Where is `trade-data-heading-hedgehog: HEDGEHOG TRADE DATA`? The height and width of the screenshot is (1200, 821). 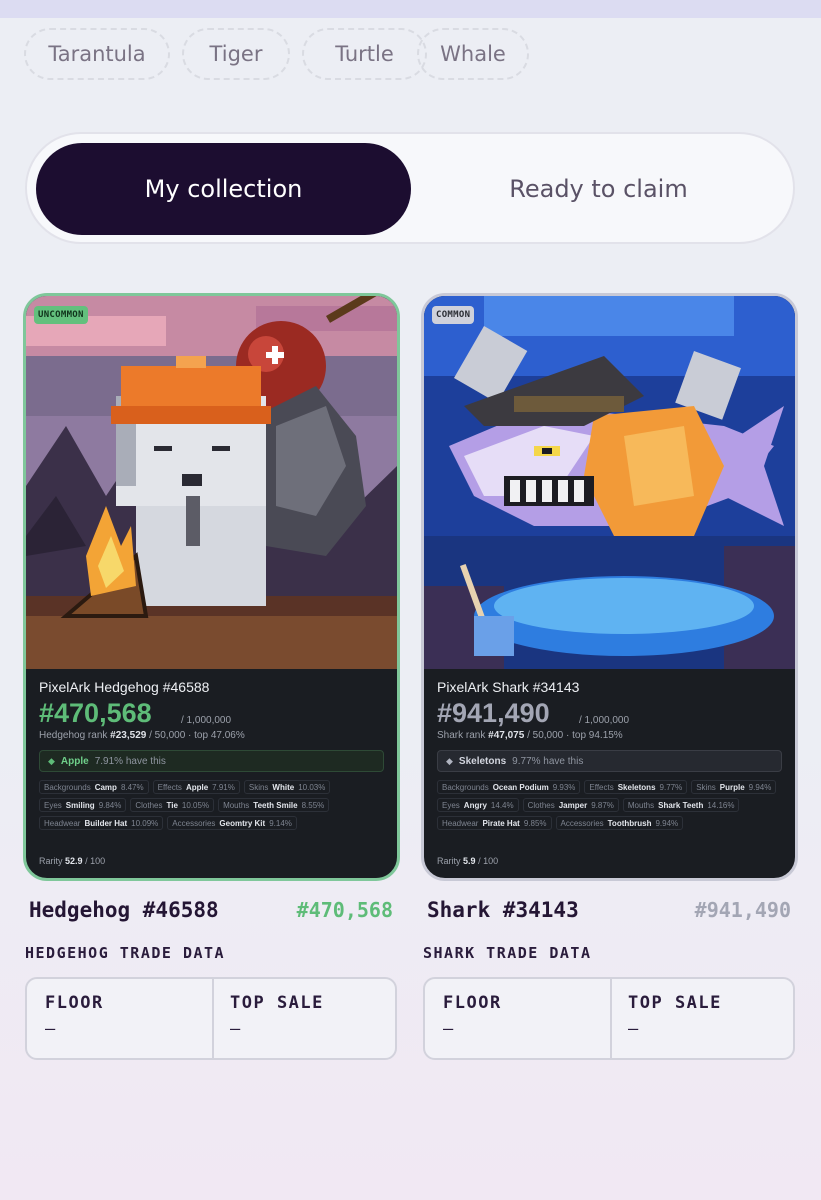 trade-data-heading-hedgehog: HEDGEHOG TRADE DATA is located at coordinates (125, 953).